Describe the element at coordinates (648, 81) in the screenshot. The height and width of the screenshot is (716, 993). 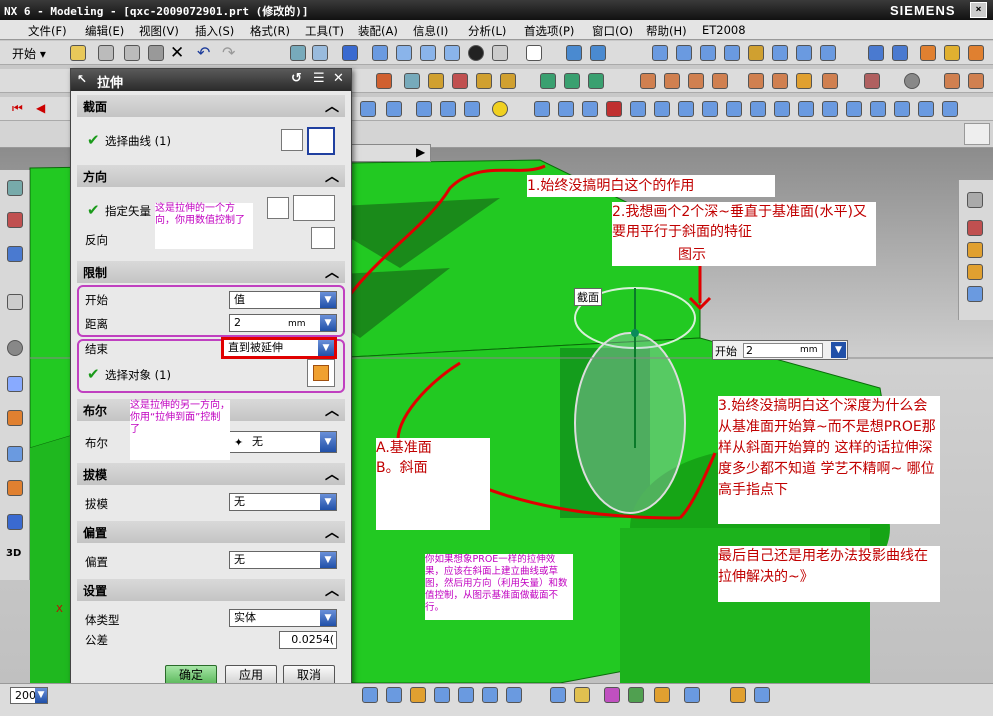
I see `part-a-icon` at that location.